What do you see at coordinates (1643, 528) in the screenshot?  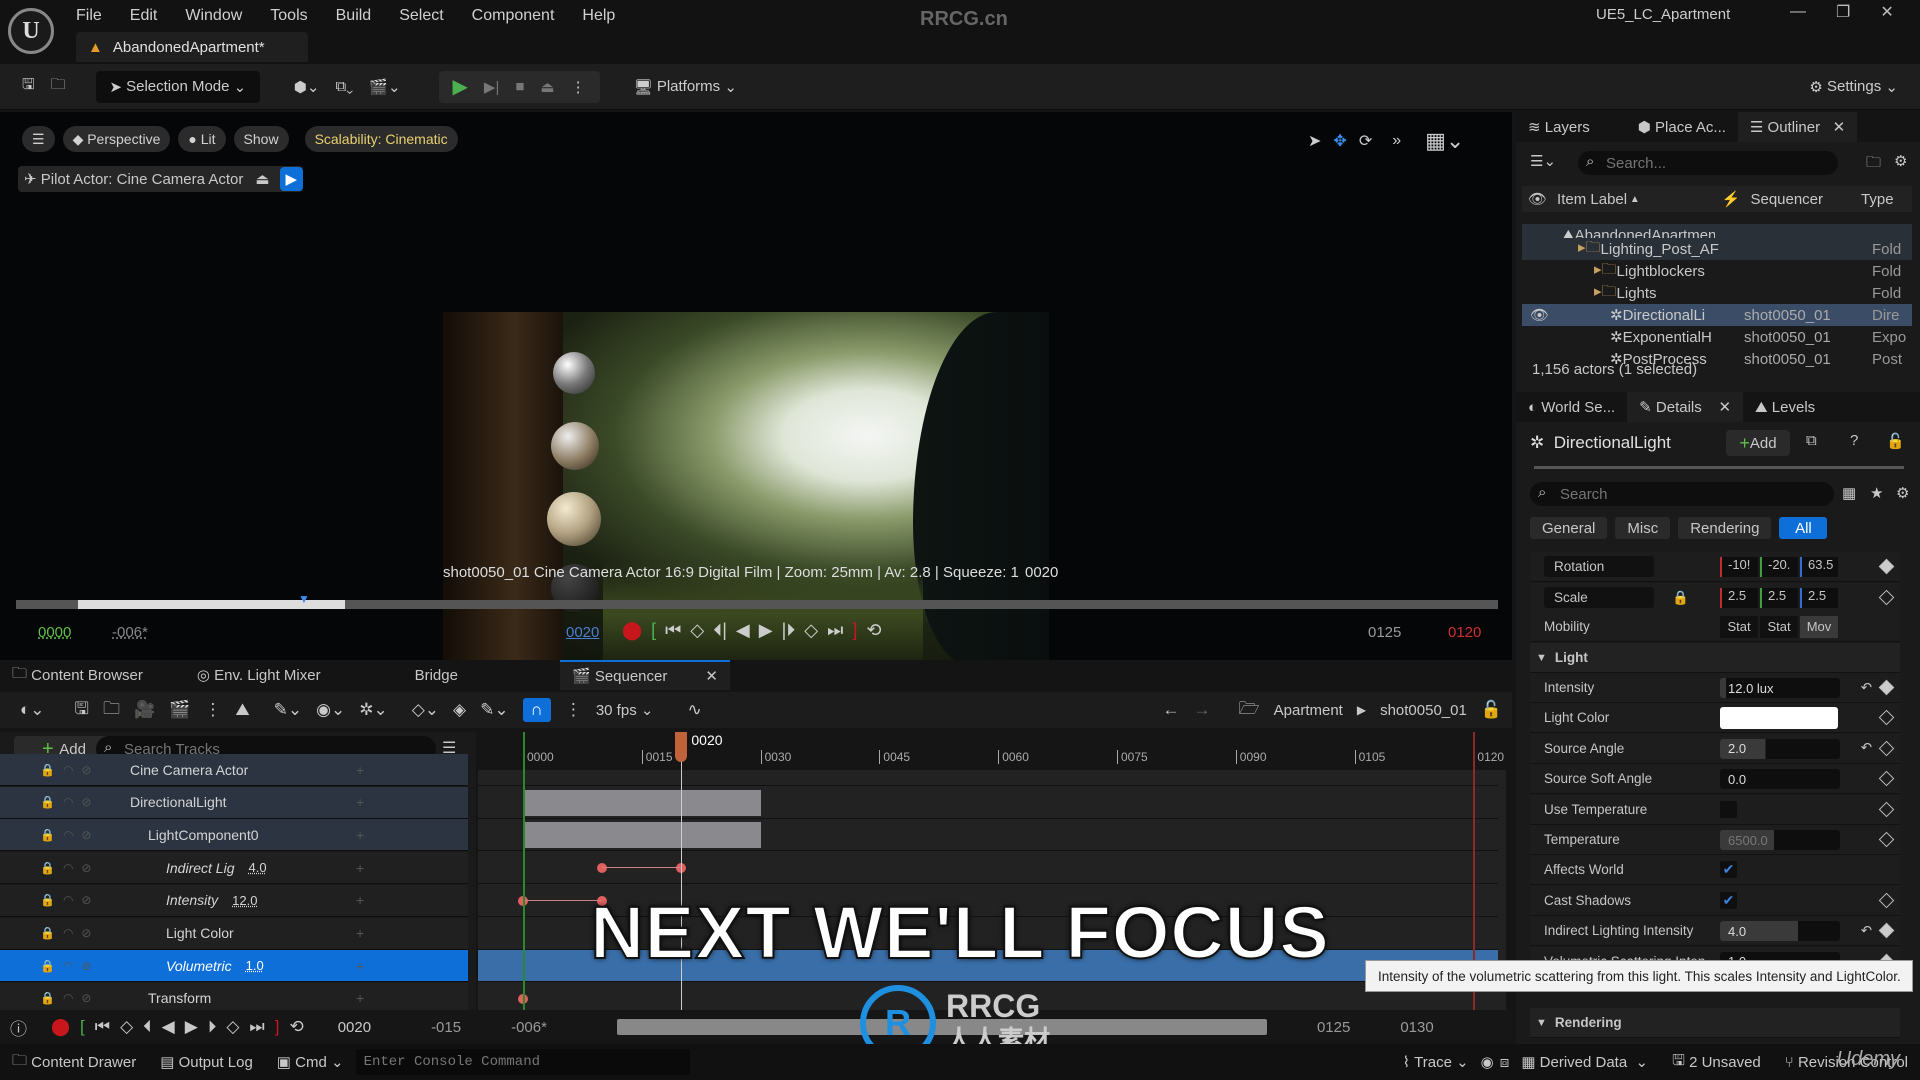 I see `filter-misc: Misc` at bounding box center [1643, 528].